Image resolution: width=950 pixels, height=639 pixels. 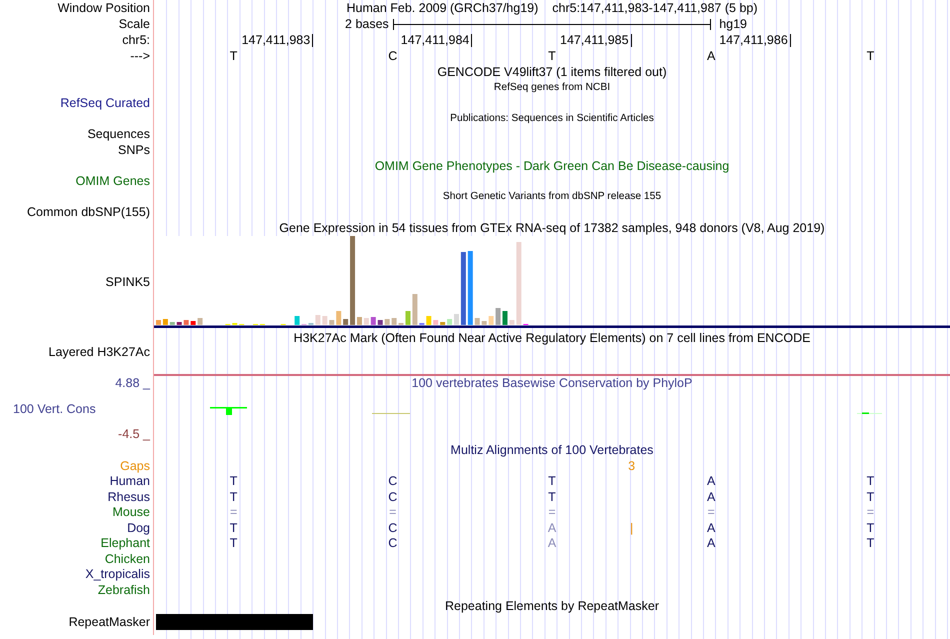 What do you see at coordinates (134, 434) in the screenshot?
I see `axis-min: -4.5 _` at bounding box center [134, 434].